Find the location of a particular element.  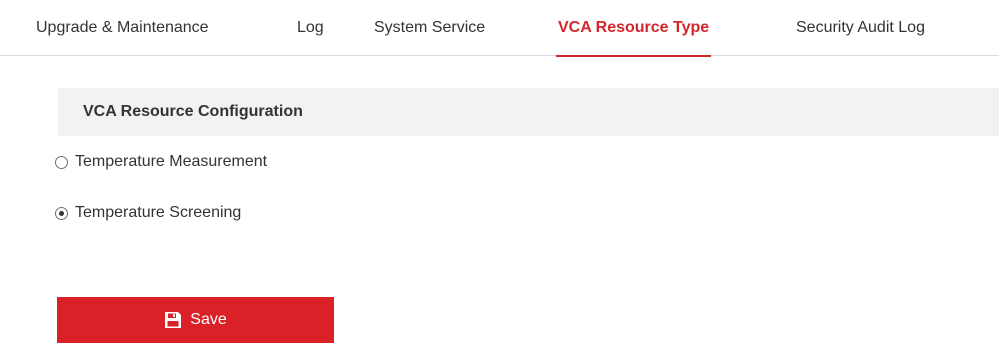

tab-system-service: System Service is located at coordinates (429, 28).